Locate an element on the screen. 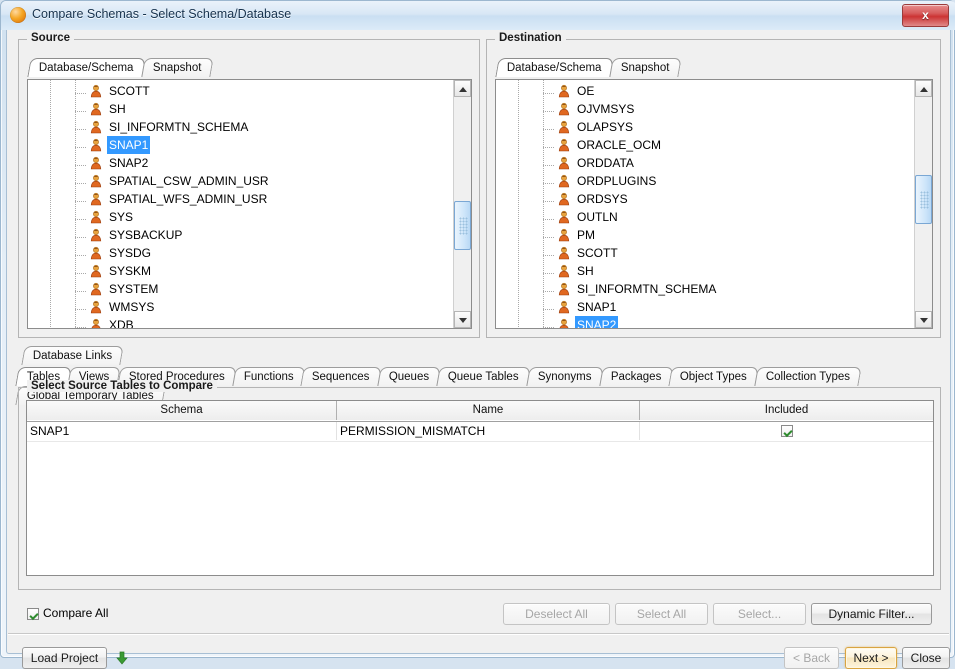  list-item-label: ORACLE_OCM is located at coordinates (619, 145).